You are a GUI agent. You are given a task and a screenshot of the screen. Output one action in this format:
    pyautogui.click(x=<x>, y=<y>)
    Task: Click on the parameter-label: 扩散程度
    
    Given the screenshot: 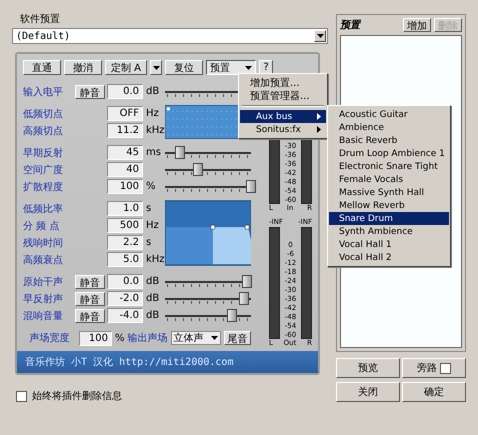 What is the action you would take?
    pyautogui.click(x=43, y=187)
    